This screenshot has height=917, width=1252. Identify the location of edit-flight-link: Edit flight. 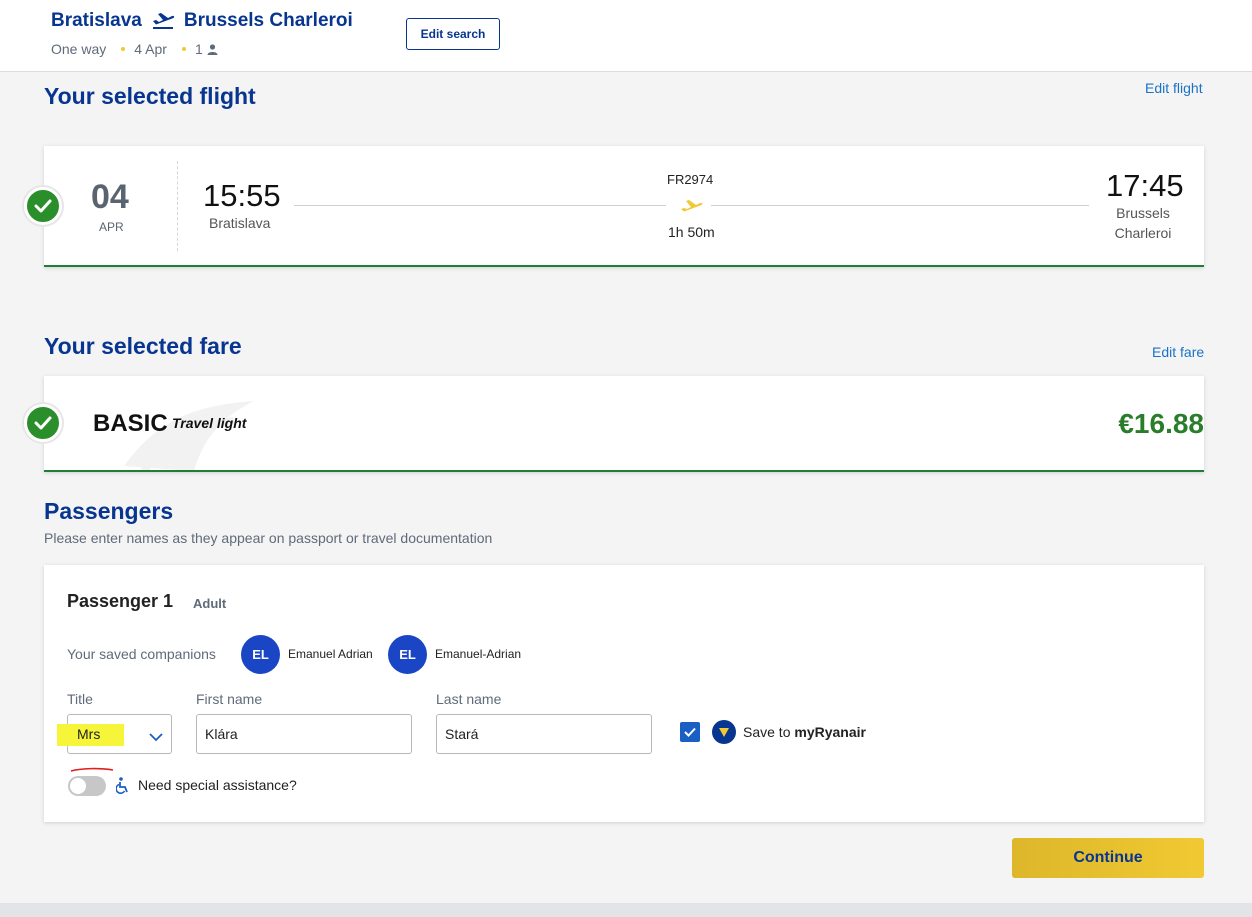
(1174, 88).